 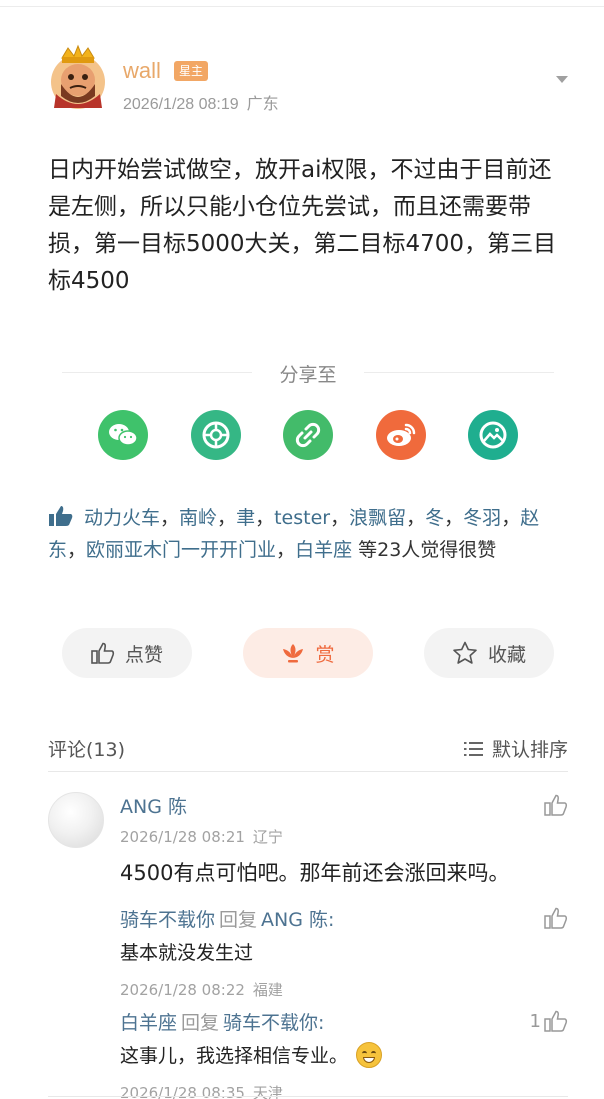 I want to click on comment-location: 辽宁, so click(x=267, y=837).